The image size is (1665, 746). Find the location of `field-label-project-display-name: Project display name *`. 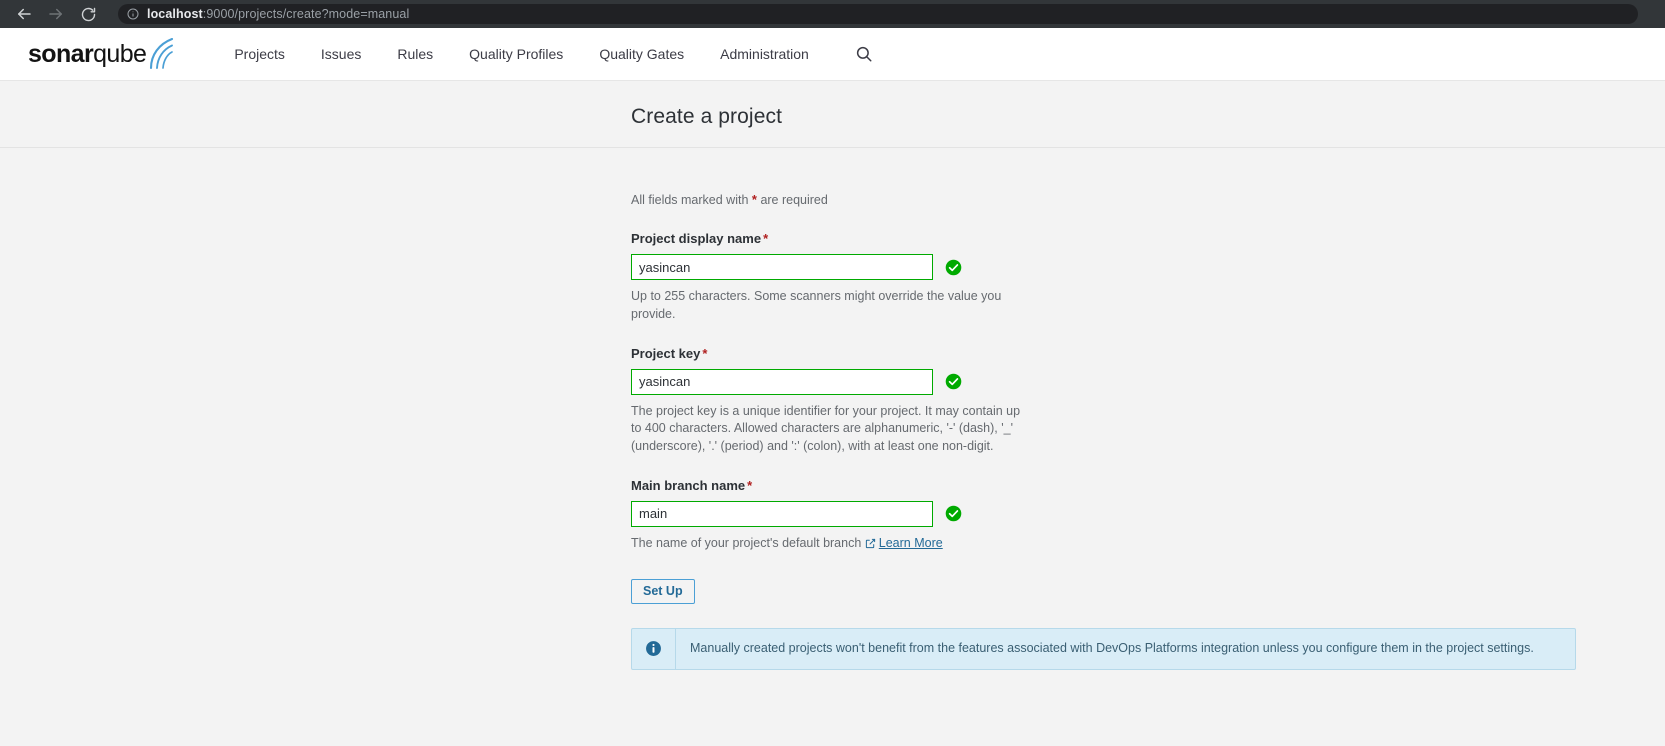

field-label-project-display-name: Project display name * is located at coordinates (1148, 238).